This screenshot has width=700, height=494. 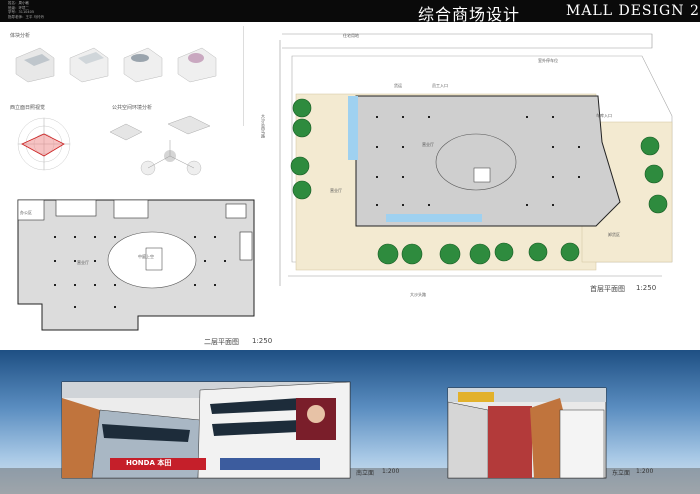 What do you see at coordinates (607, 289) in the screenshot?
I see `ground-floor-title: 首层平面图` at bounding box center [607, 289].